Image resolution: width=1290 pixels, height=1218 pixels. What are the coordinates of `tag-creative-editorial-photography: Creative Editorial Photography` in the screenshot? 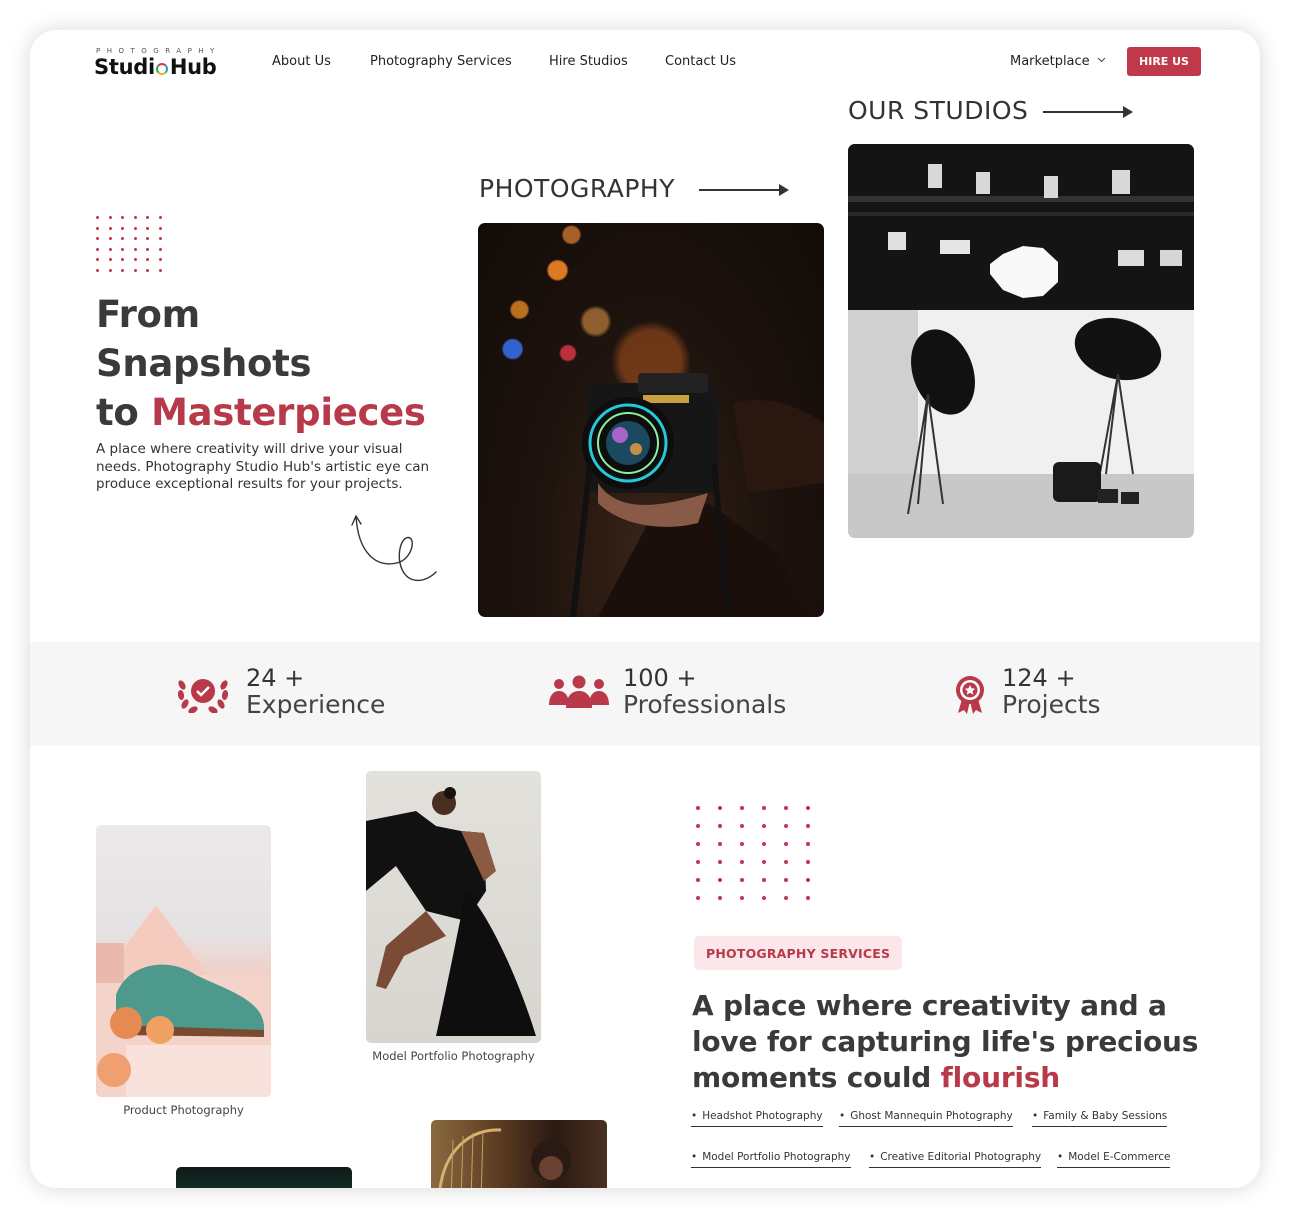 It's located at (955, 1159).